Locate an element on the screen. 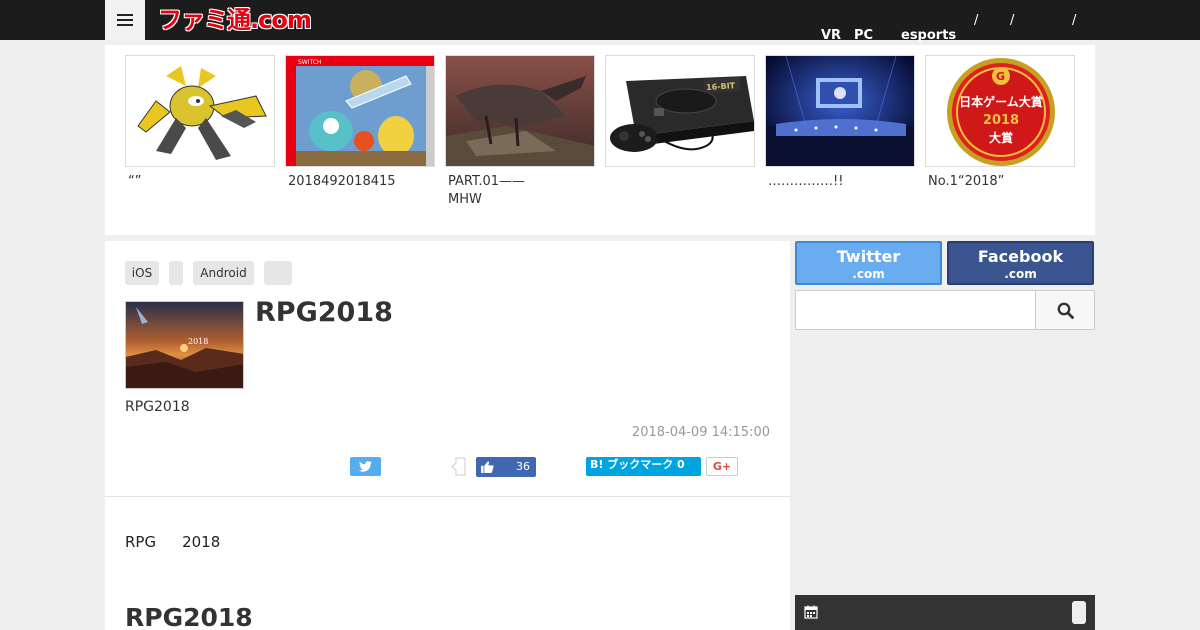  body-word: RPG is located at coordinates (141, 542).